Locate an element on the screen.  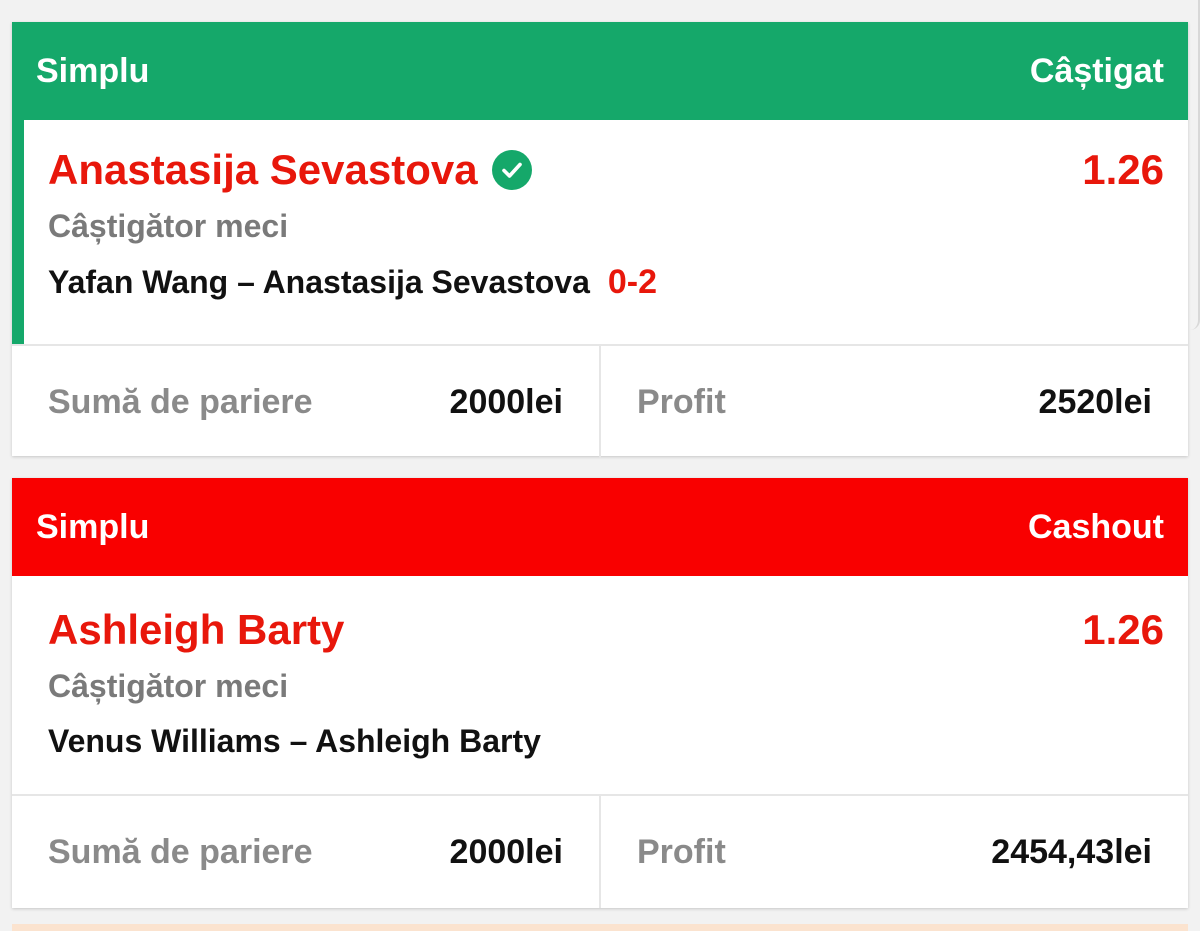
profit-value: 2454,43lei is located at coordinates (1071, 851).